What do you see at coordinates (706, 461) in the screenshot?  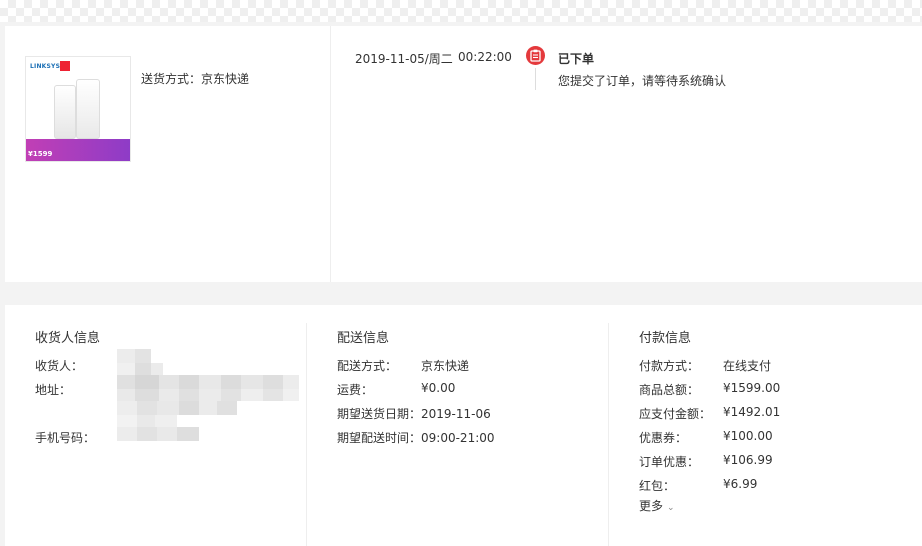 I see `payment-discount-row: 订单优惠： ¥106.99` at bounding box center [706, 461].